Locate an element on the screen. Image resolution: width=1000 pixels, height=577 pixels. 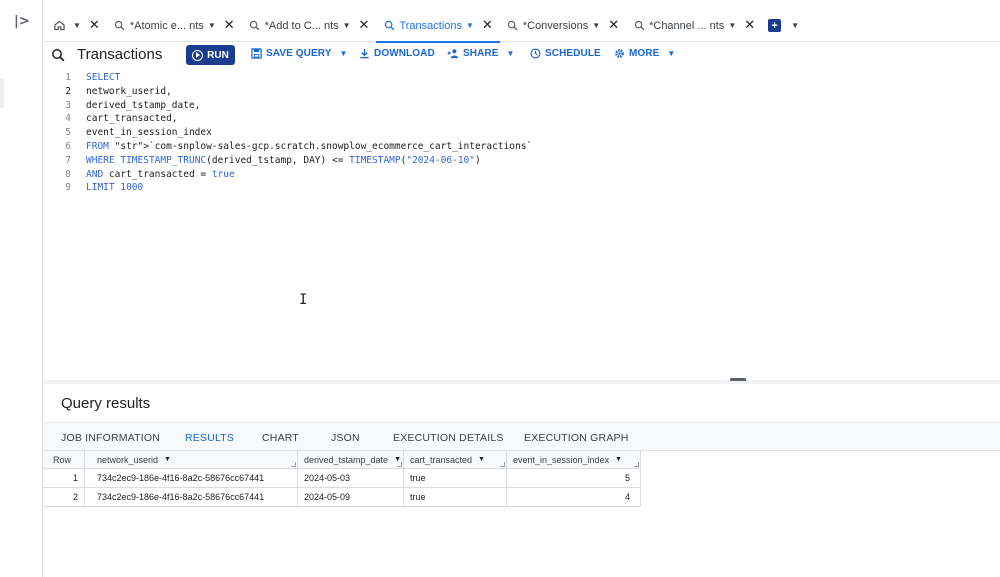
code-line: LIMIT 1000 is located at coordinates (115, 188).